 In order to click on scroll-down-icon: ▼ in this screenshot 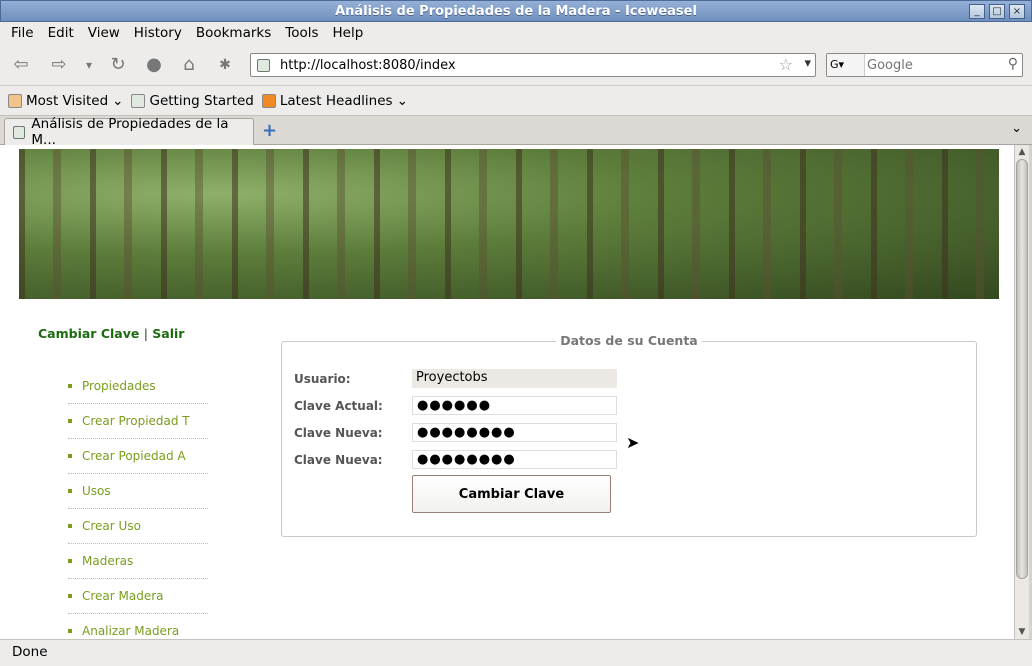, I will do `click(1022, 632)`.